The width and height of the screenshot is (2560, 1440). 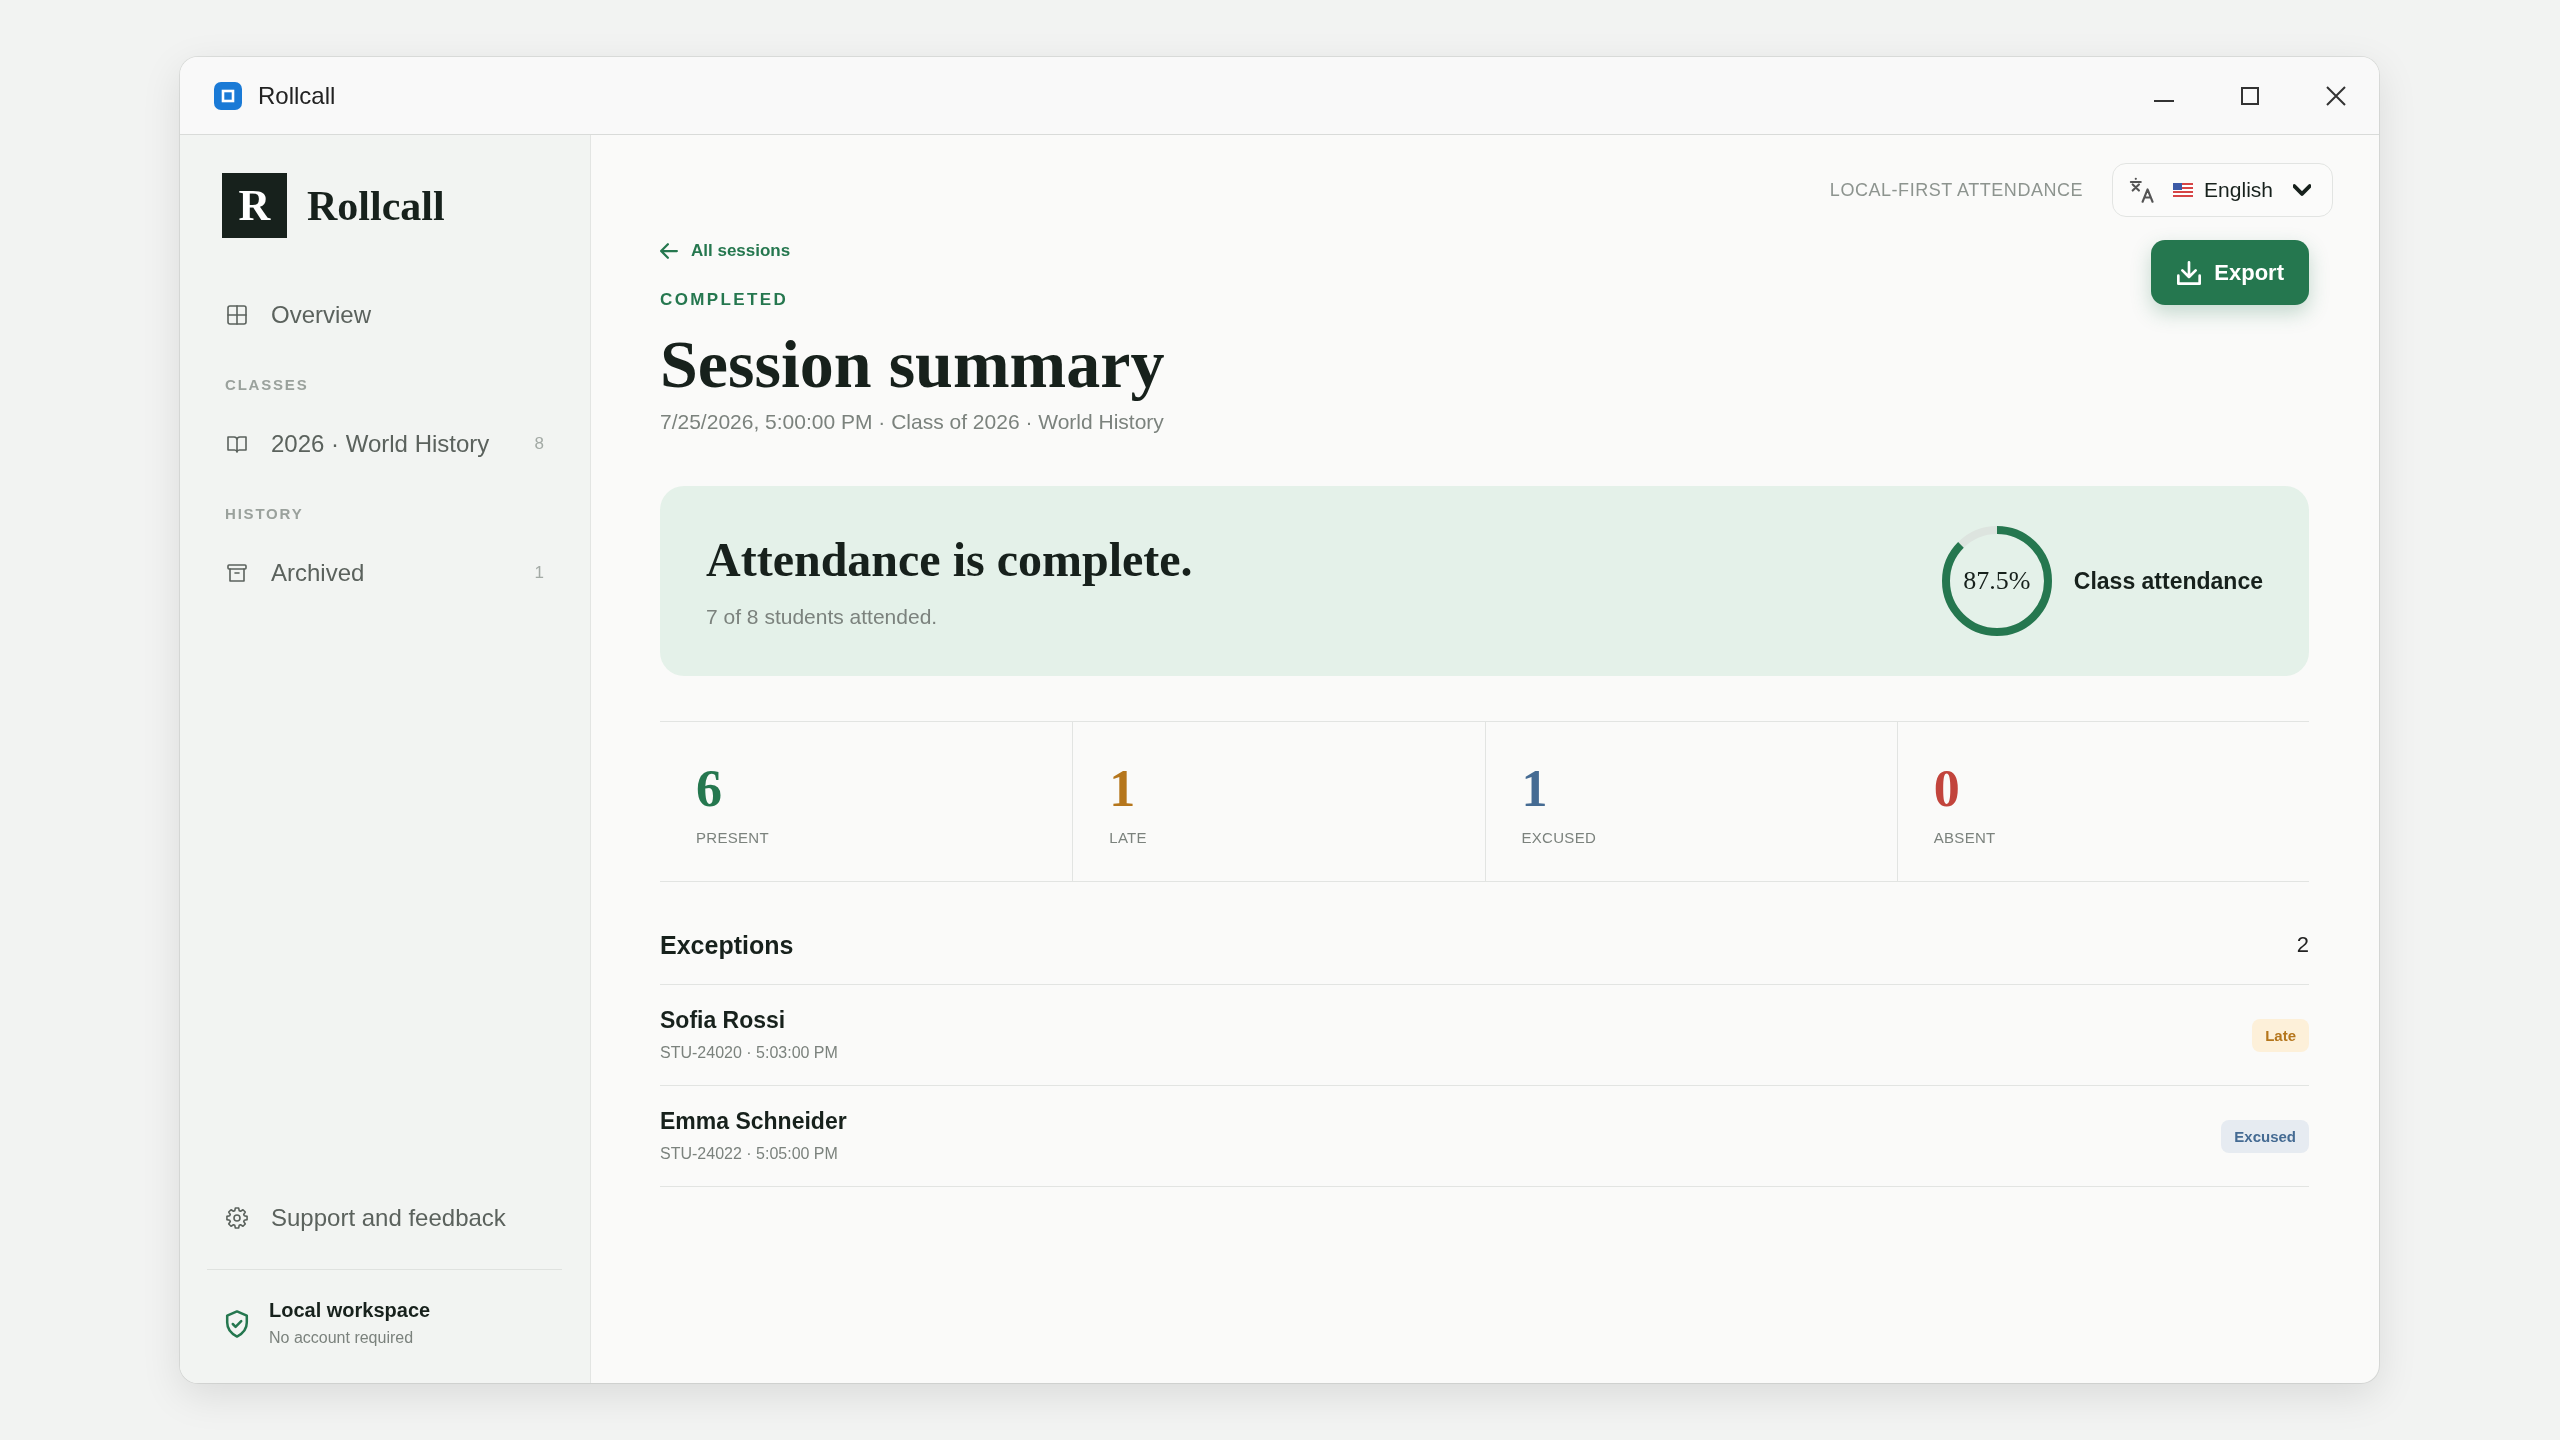 I want to click on workspace-title: Local workspace, so click(x=350, y=1310).